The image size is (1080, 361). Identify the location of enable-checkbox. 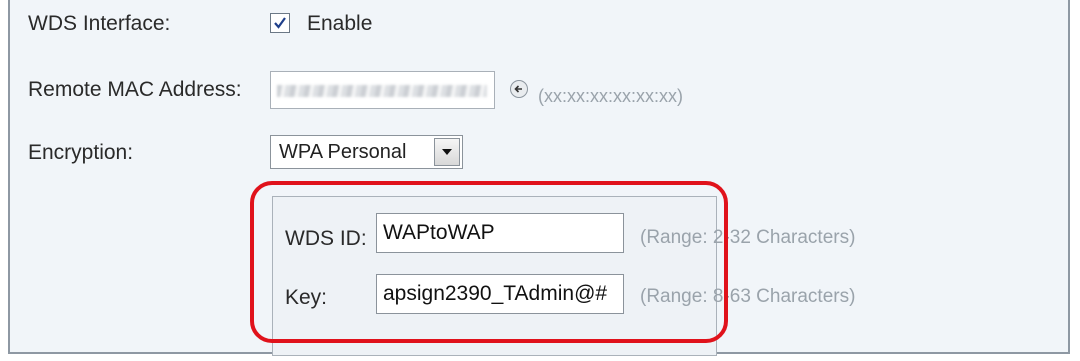
(280, 23).